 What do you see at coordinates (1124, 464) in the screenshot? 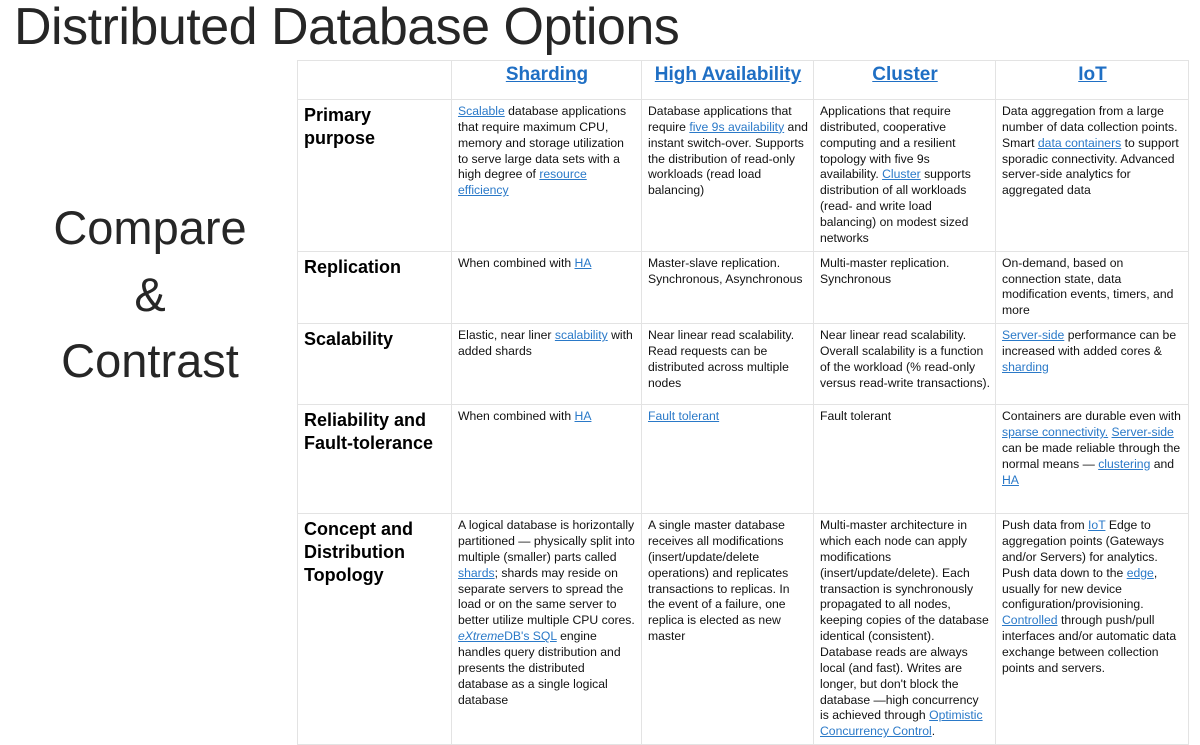
I see `inline-link: clustering` at bounding box center [1124, 464].